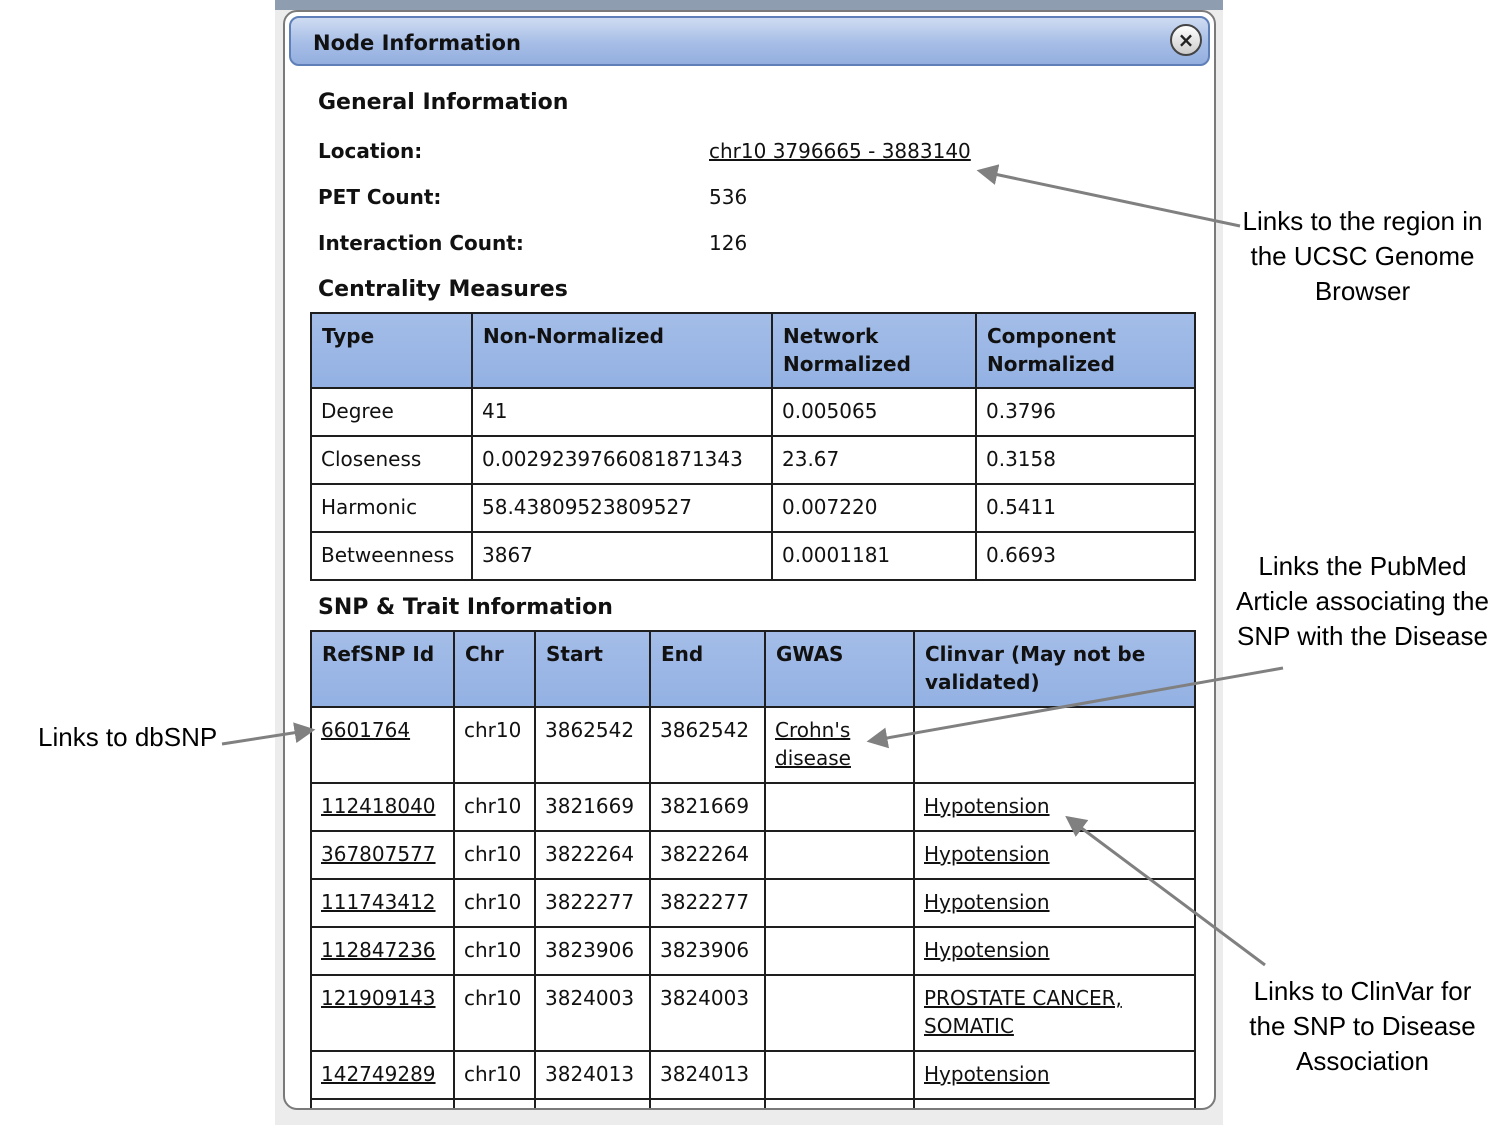 This screenshot has height=1125, width=1500. I want to click on centrality-cell: 0.5411, so click(1085, 508).